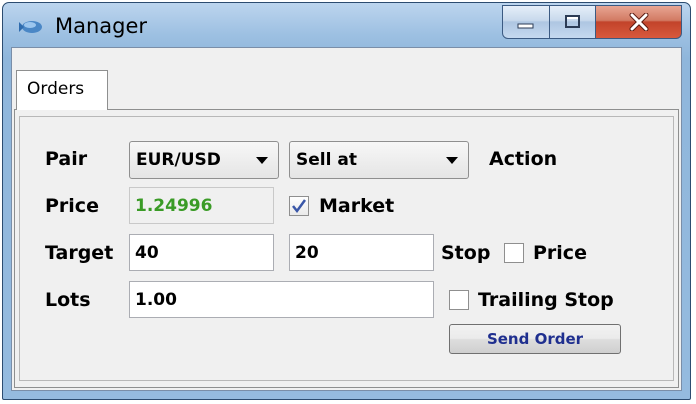 This screenshot has width=696, height=404. Describe the element at coordinates (466, 253) in the screenshot. I see `stop-label: Stop` at that location.